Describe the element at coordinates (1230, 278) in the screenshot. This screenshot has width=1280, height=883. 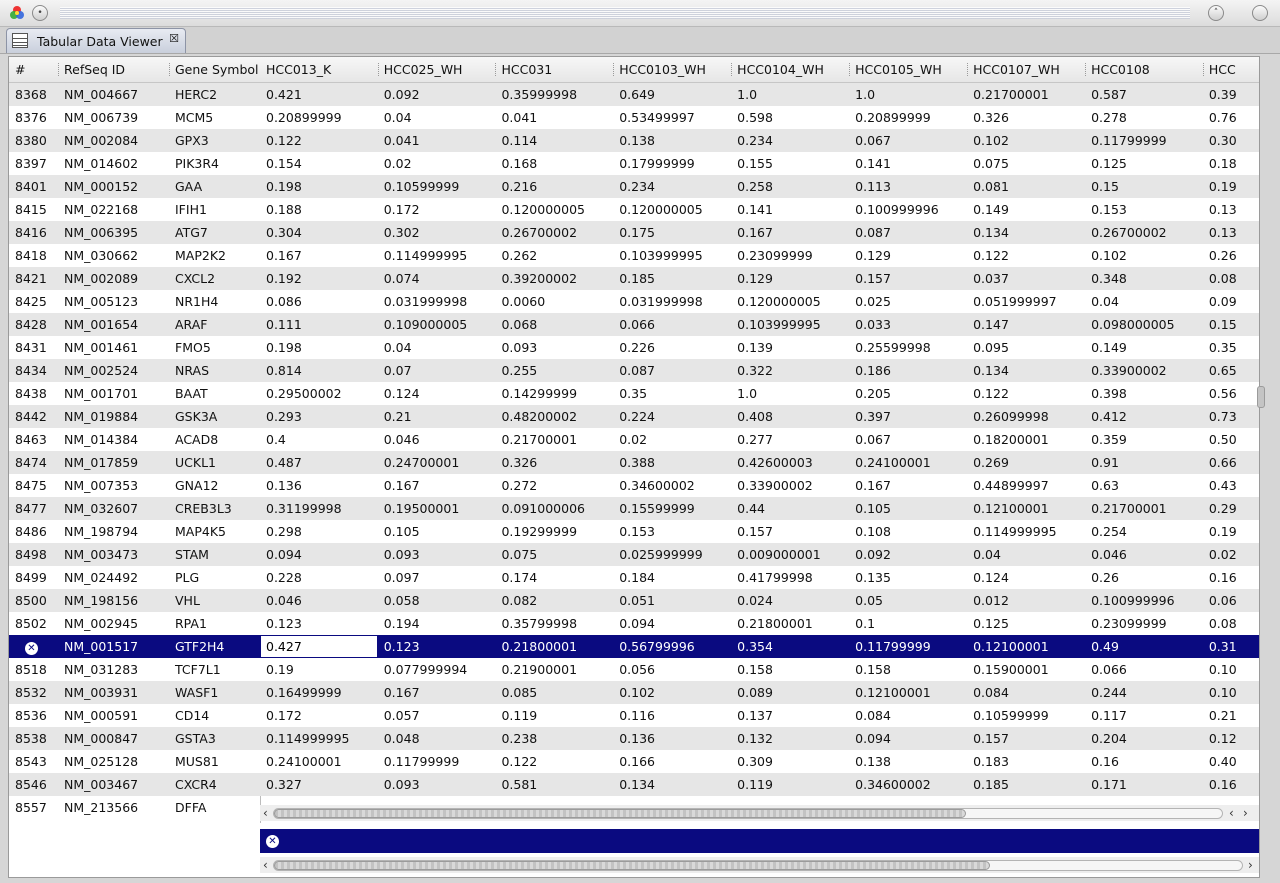
I see `cell-value: 0.08` at that location.